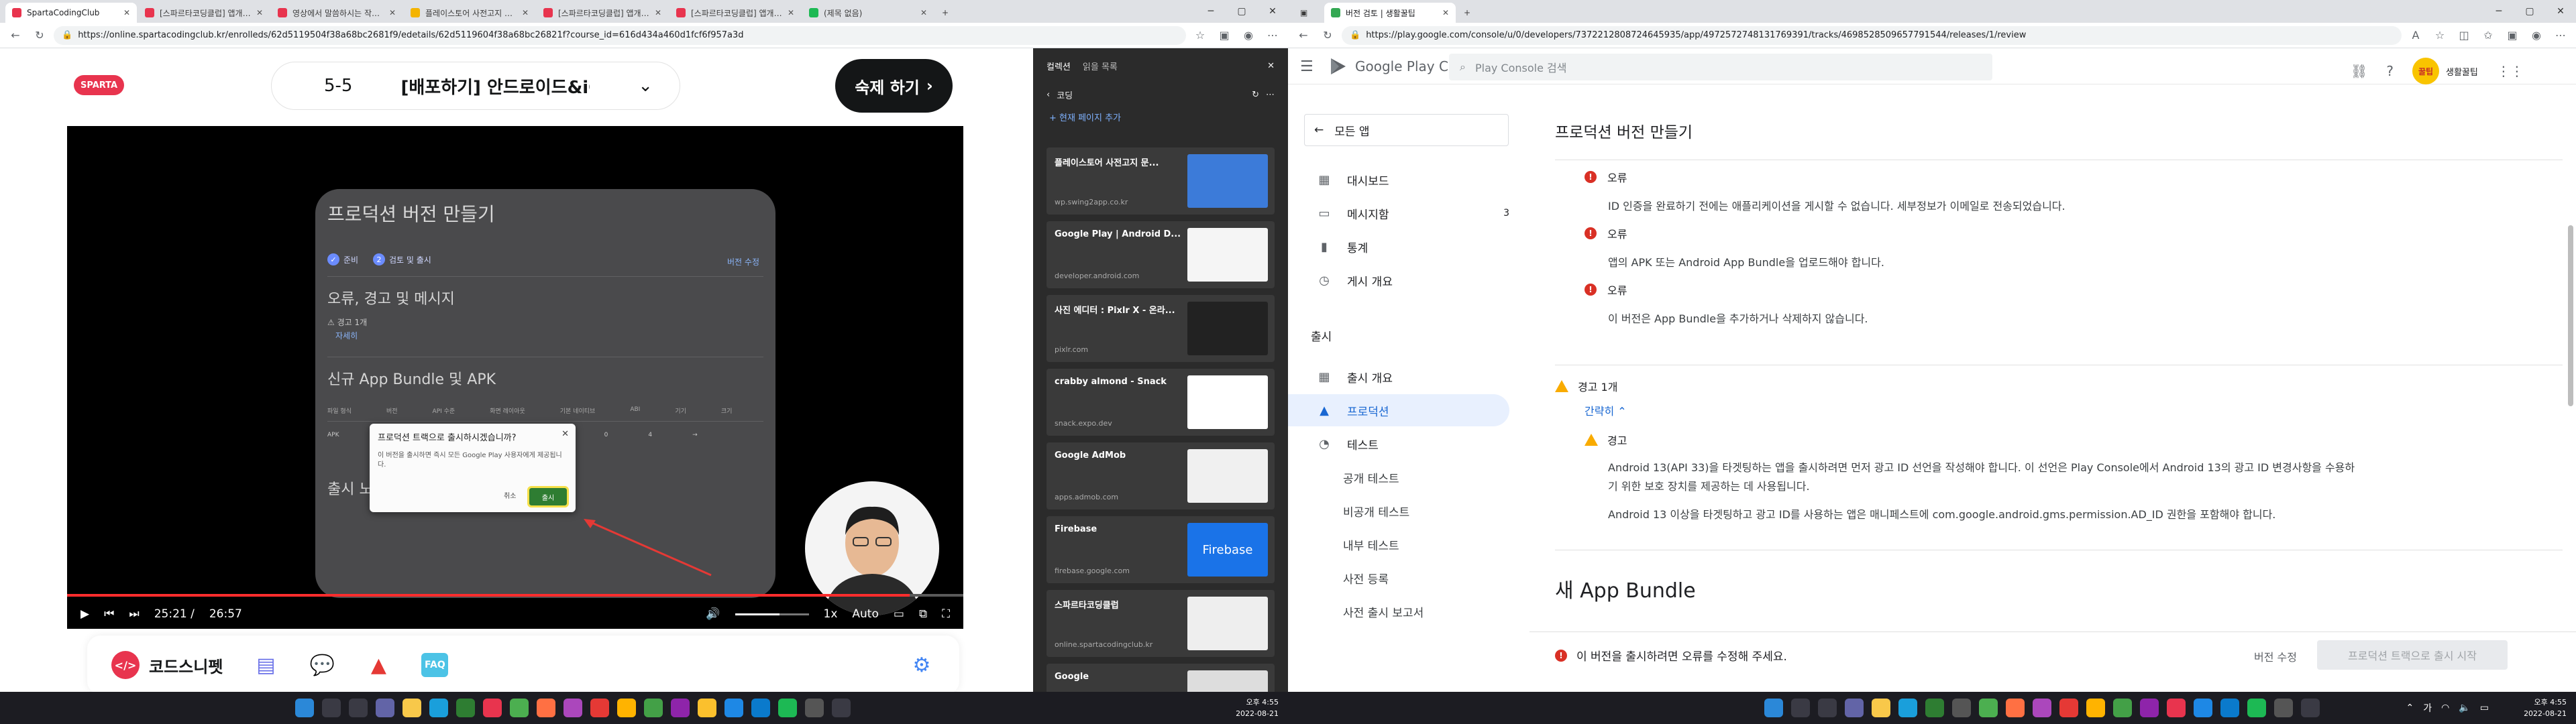 This screenshot has height=724, width=2576. Describe the element at coordinates (1408, 578) in the screenshot. I see `sidebar-subitem: 사전 등록` at that location.